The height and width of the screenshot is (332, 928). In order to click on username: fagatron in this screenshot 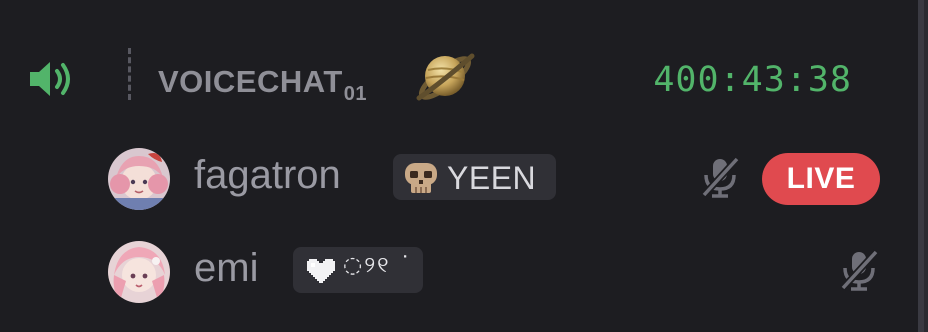, I will do `click(267, 175)`.